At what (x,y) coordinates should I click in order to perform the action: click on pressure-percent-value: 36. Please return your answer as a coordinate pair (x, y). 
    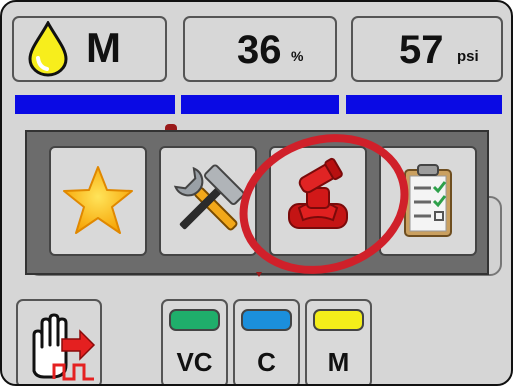
    Looking at the image, I should click on (259, 50).